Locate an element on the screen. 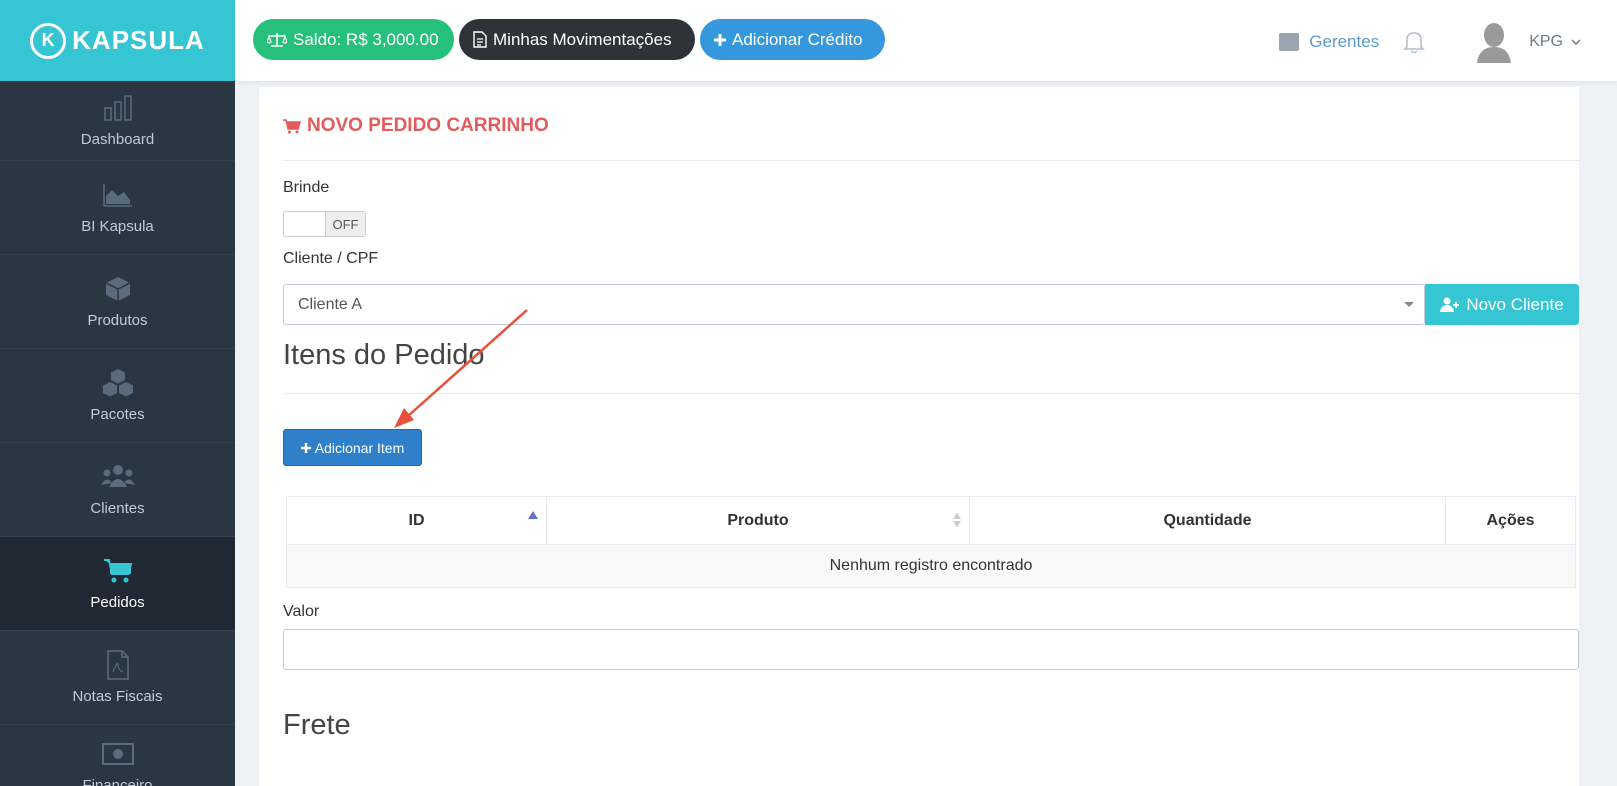 This screenshot has height=786, width=1617. sidebar-item-notas-fiscais: Notas Fiscais is located at coordinates (117, 678).